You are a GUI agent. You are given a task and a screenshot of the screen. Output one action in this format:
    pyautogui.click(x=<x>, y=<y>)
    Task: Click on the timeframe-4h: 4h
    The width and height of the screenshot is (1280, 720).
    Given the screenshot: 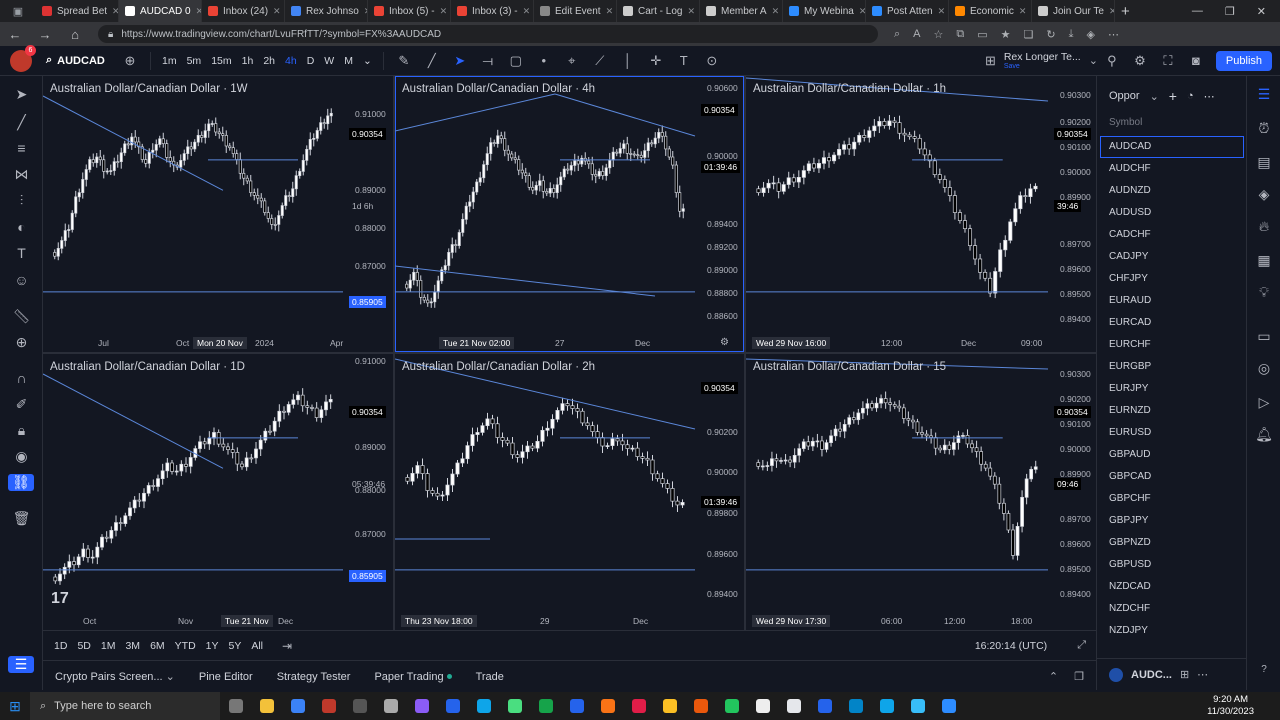 What is the action you would take?
    pyautogui.click(x=291, y=61)
    